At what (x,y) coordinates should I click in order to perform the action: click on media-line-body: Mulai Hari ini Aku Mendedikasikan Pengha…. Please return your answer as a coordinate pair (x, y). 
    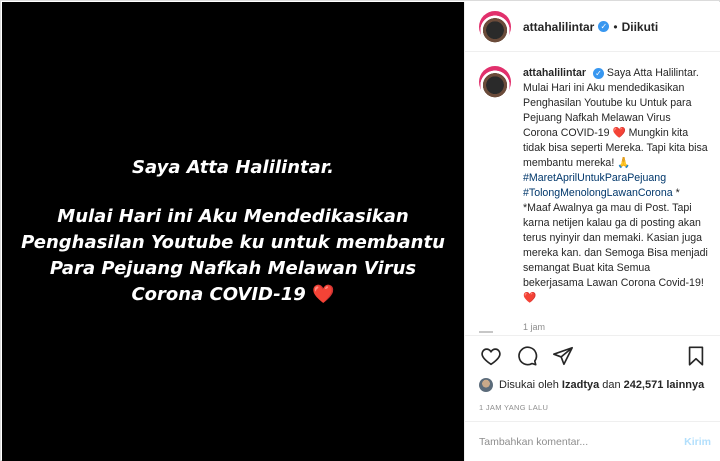
    Looking at the image, I should click on (233, 256).